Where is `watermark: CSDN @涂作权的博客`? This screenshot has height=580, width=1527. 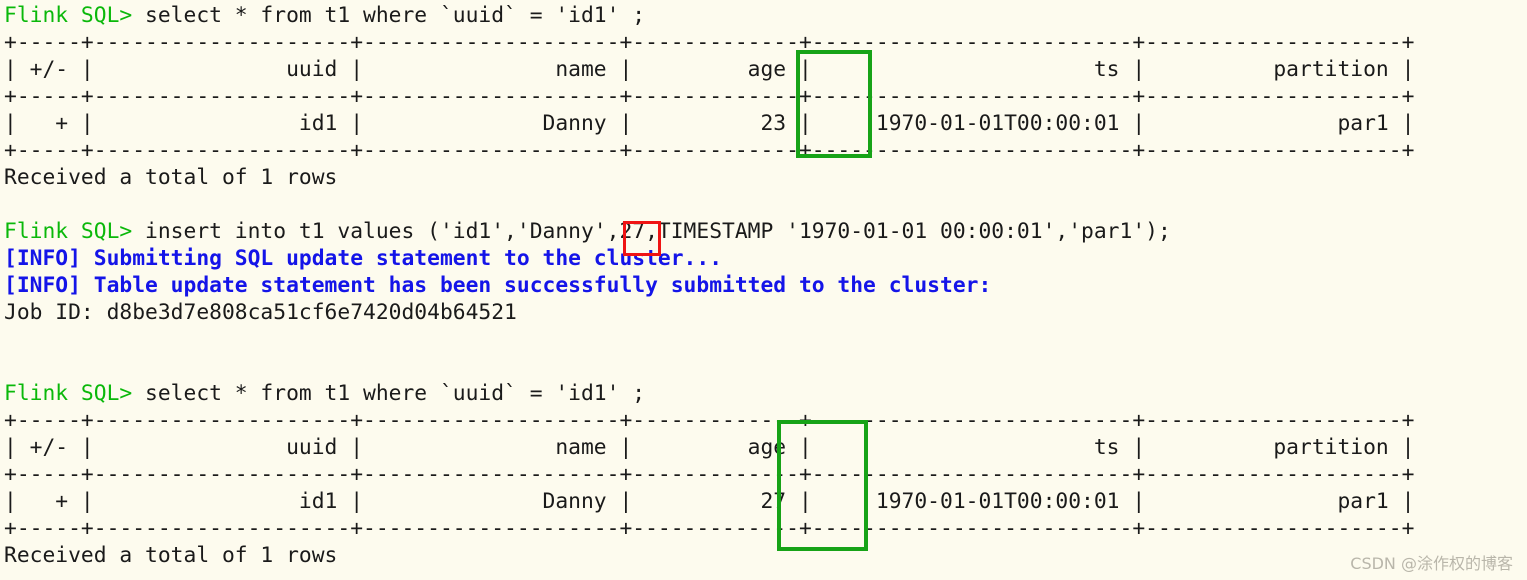
watermark: CSDN @涂作权的博客 is located at coordinates (1431, 563).